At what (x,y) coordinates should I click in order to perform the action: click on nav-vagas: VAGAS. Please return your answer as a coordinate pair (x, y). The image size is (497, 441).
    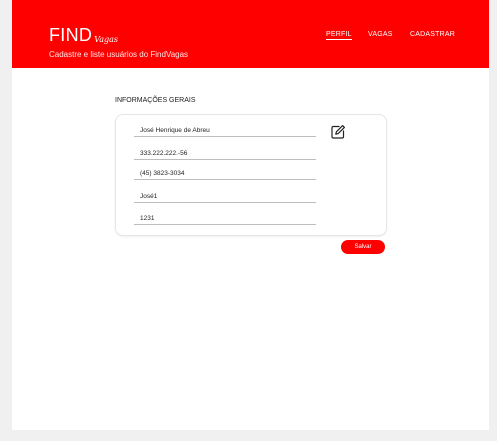
    Looking at the image, I should click on (380, 34).